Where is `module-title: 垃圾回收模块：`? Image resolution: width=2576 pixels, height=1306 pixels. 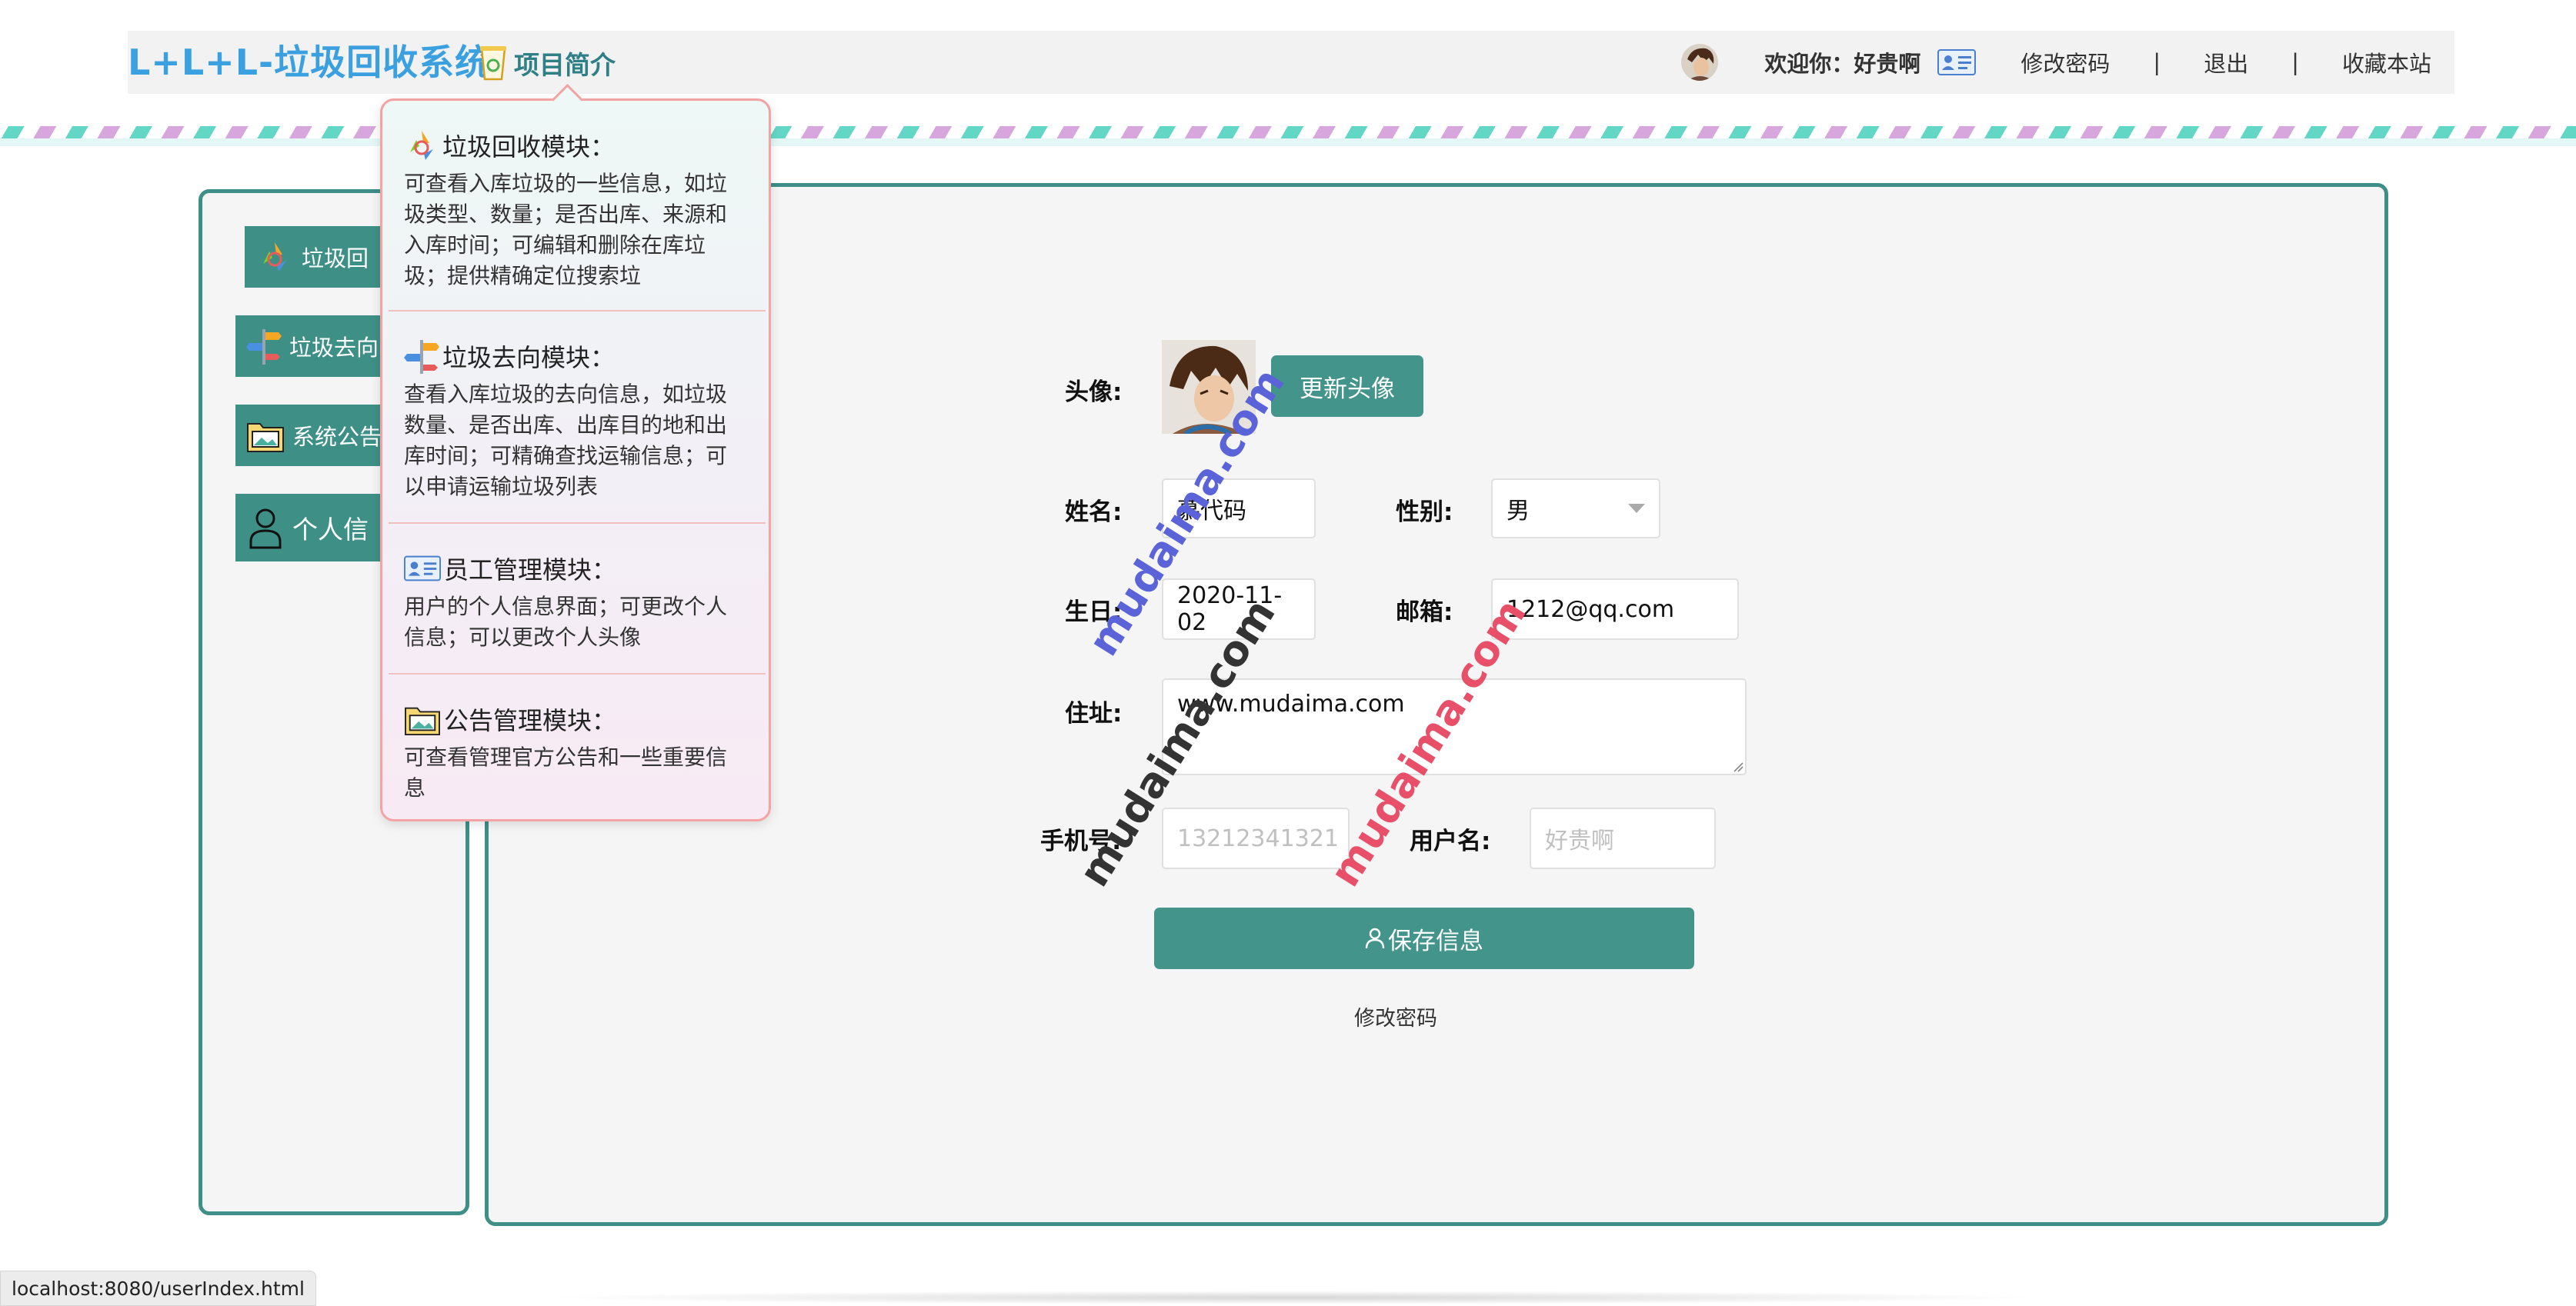
module-title: 垃圾回收模块： is located at coordinates (529, 147).